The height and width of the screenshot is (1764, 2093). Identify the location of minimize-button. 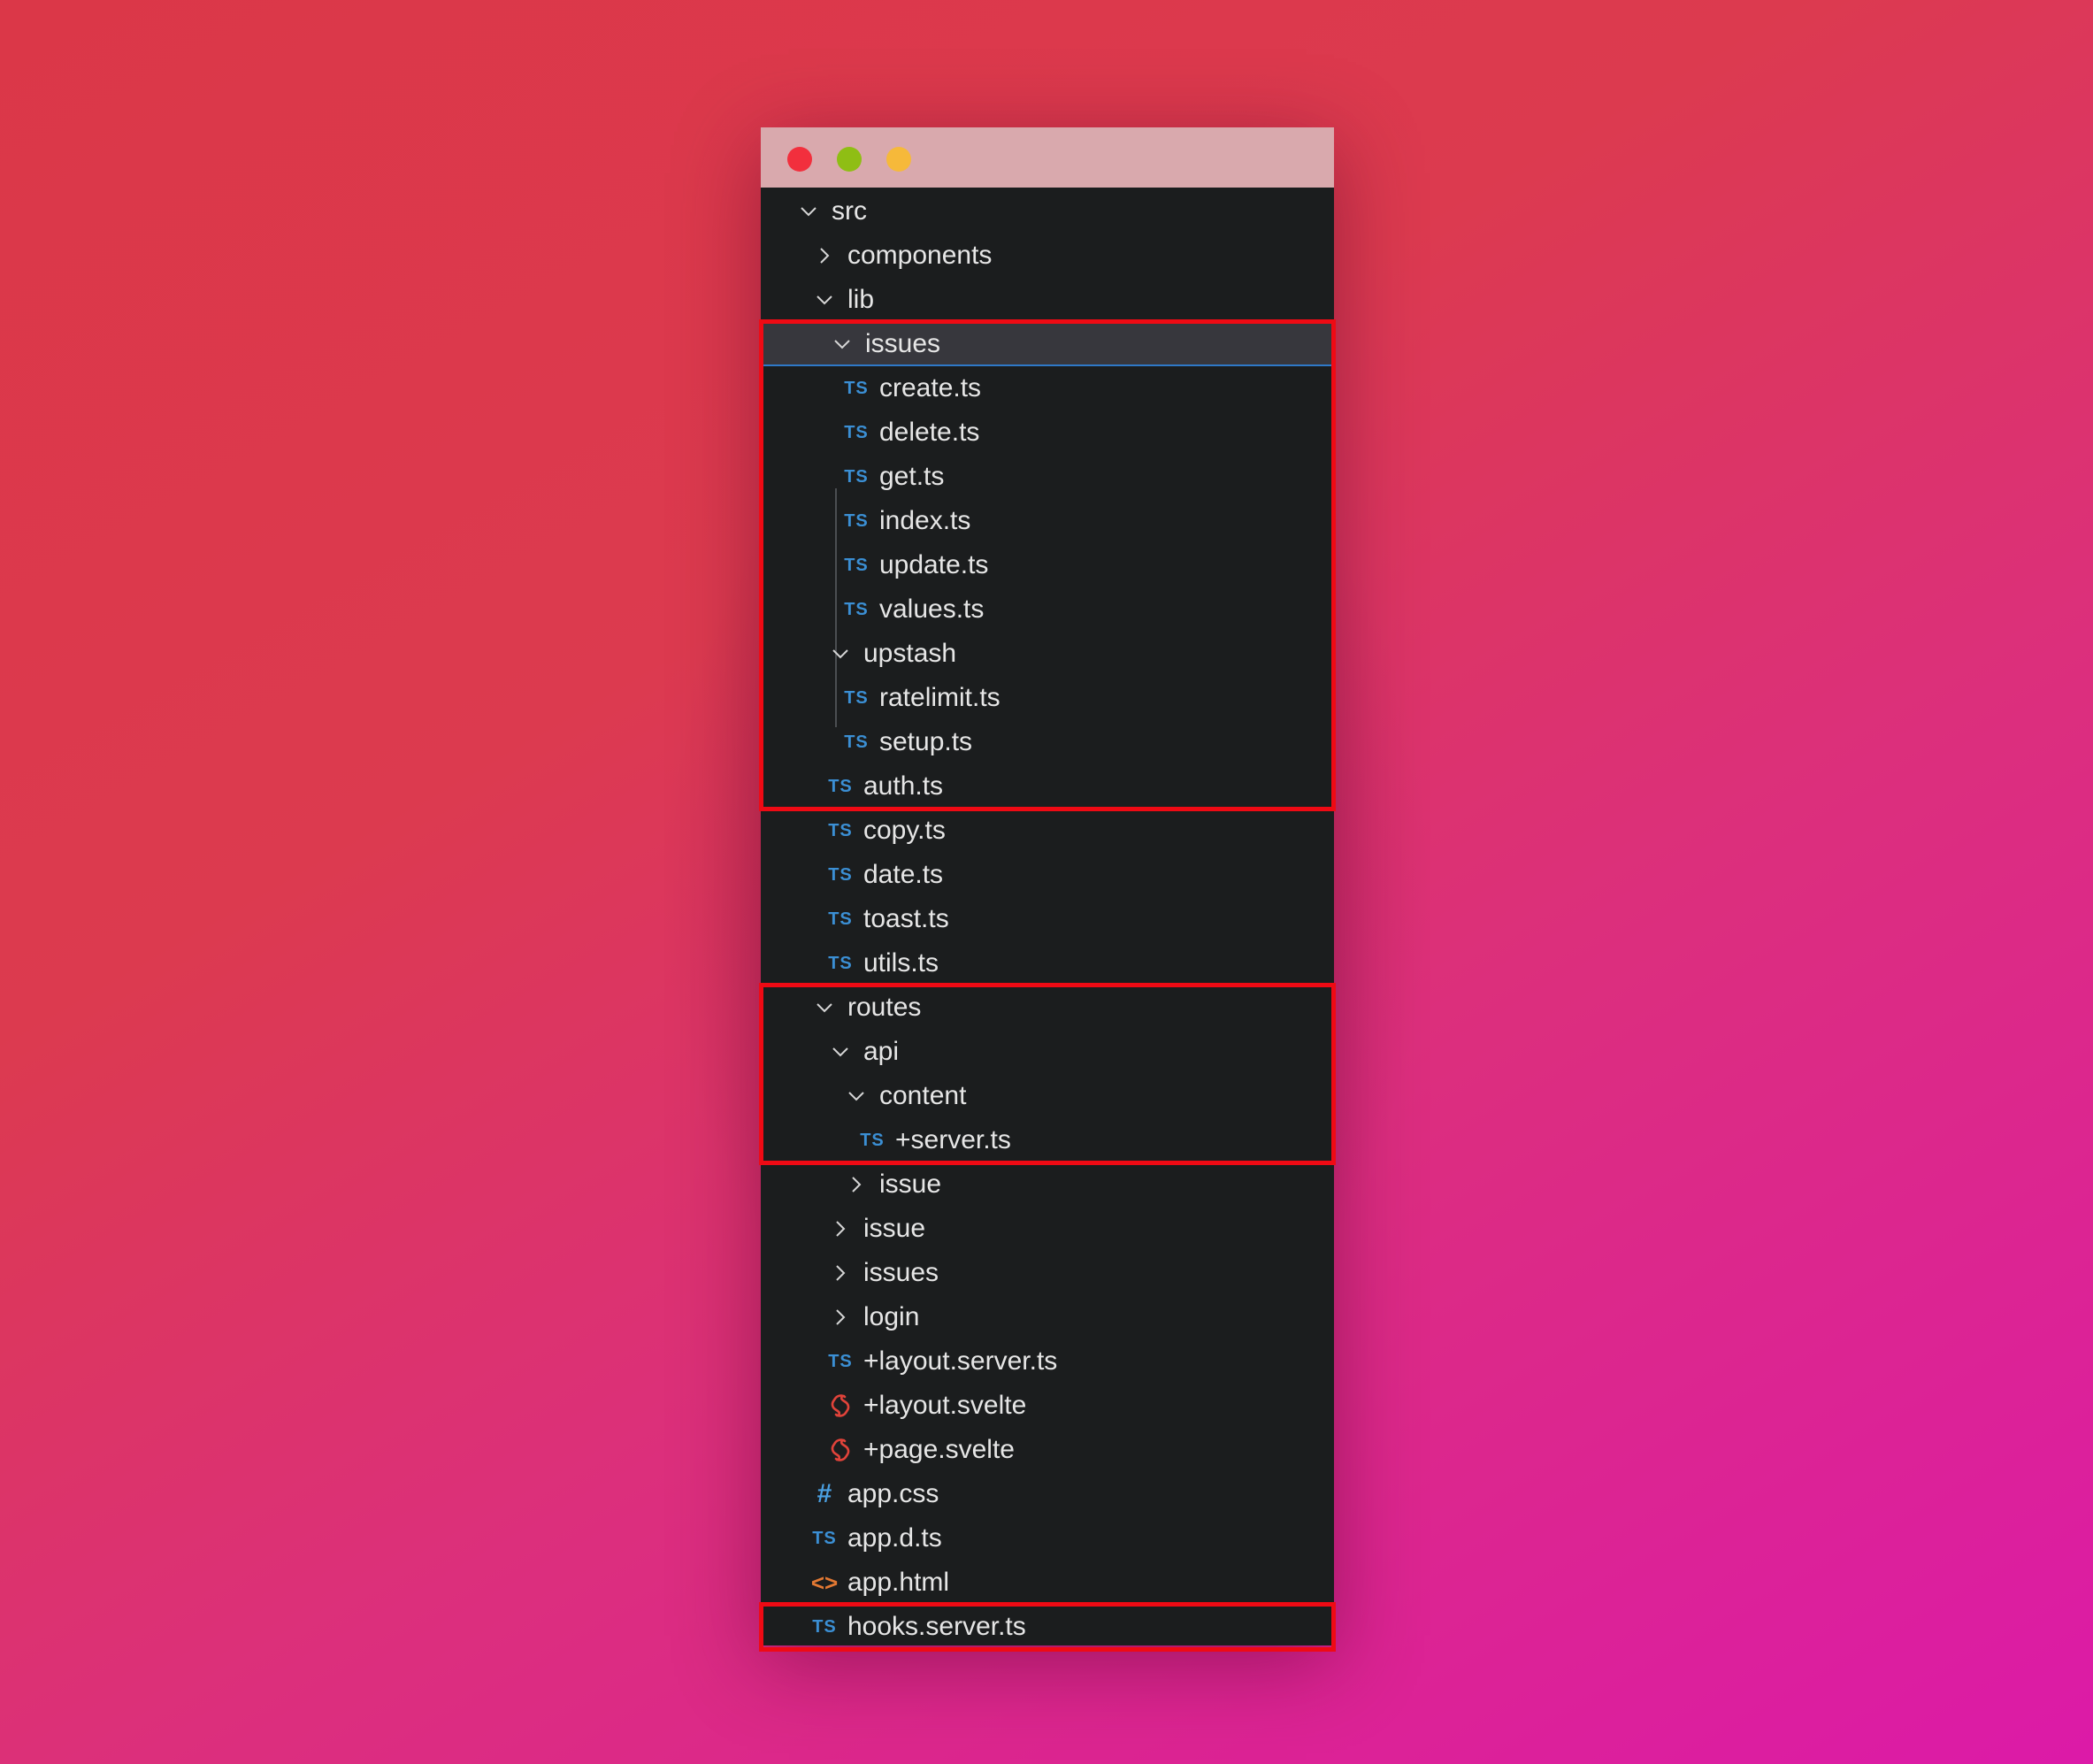
(849, 159).